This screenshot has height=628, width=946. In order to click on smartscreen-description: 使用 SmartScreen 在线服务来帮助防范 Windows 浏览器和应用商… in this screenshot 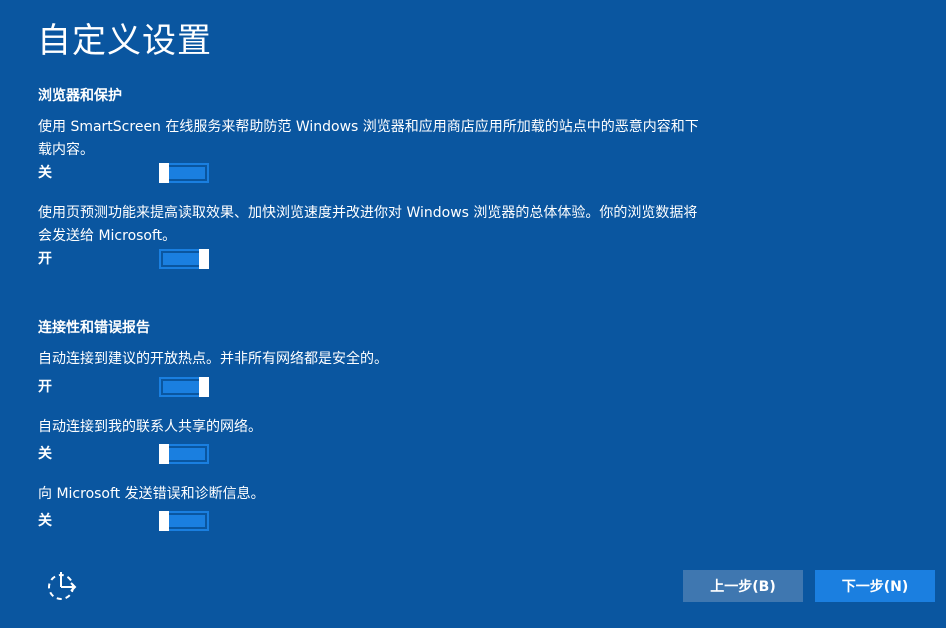, I will do `click(368, 138)`.